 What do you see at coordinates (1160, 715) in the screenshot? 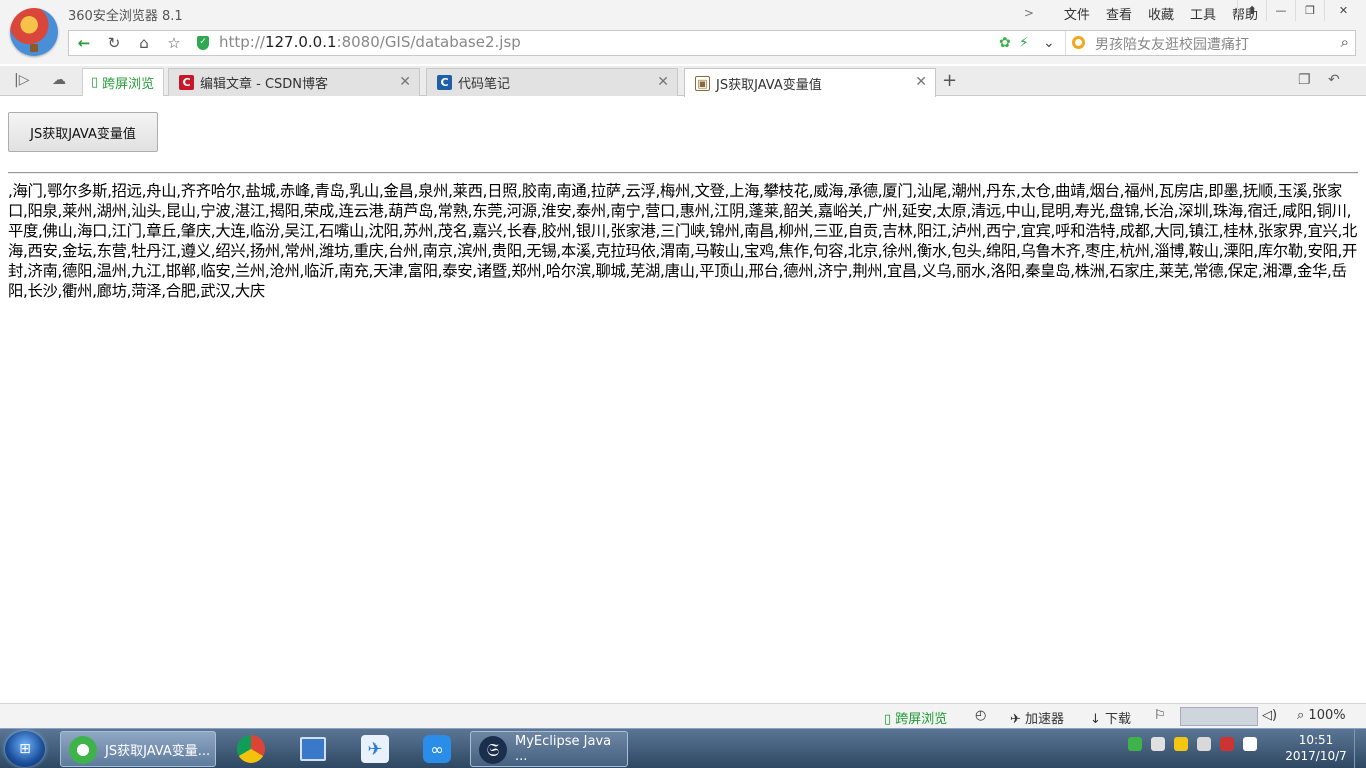
I see `flag-icon: ⚐` at bounding box center [1160, 715].